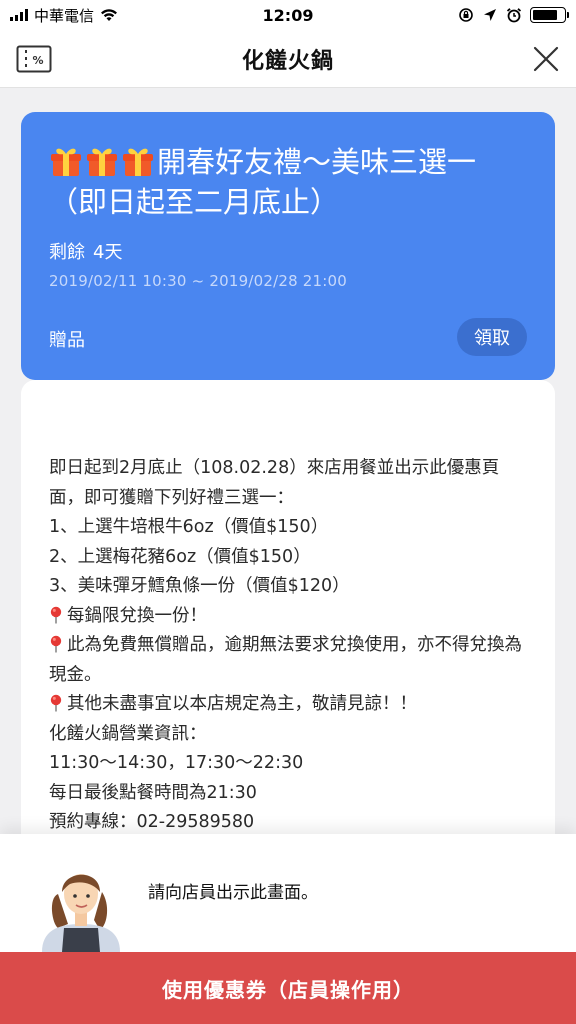 This screenshot has height=1024, width=576. I want to click on coupon-title-row: 開春好友禮～美味三選一（即日起至二月底止）, so click(289, 182).